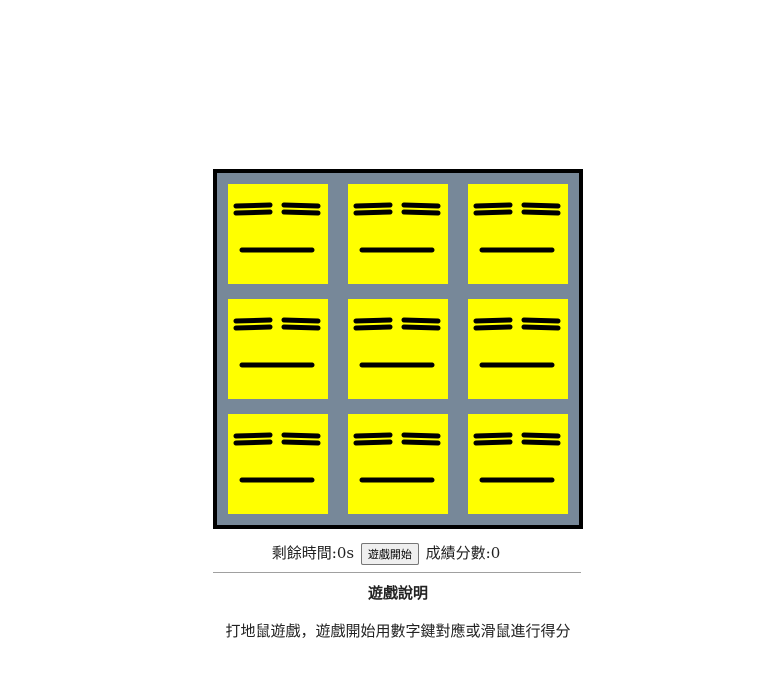  What do you see at coordinates (389, 554) in the screenshot?
I see `start-game-button: 遊戲開始` at bounding box center [389, 554].